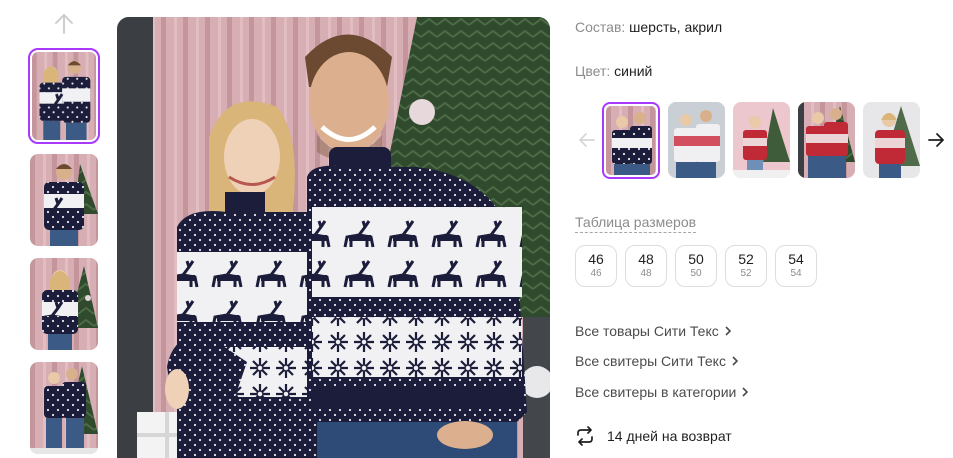  Describe the element at coordinates (633, 71) in the screenshot. I see `color-value: синий` at that location.